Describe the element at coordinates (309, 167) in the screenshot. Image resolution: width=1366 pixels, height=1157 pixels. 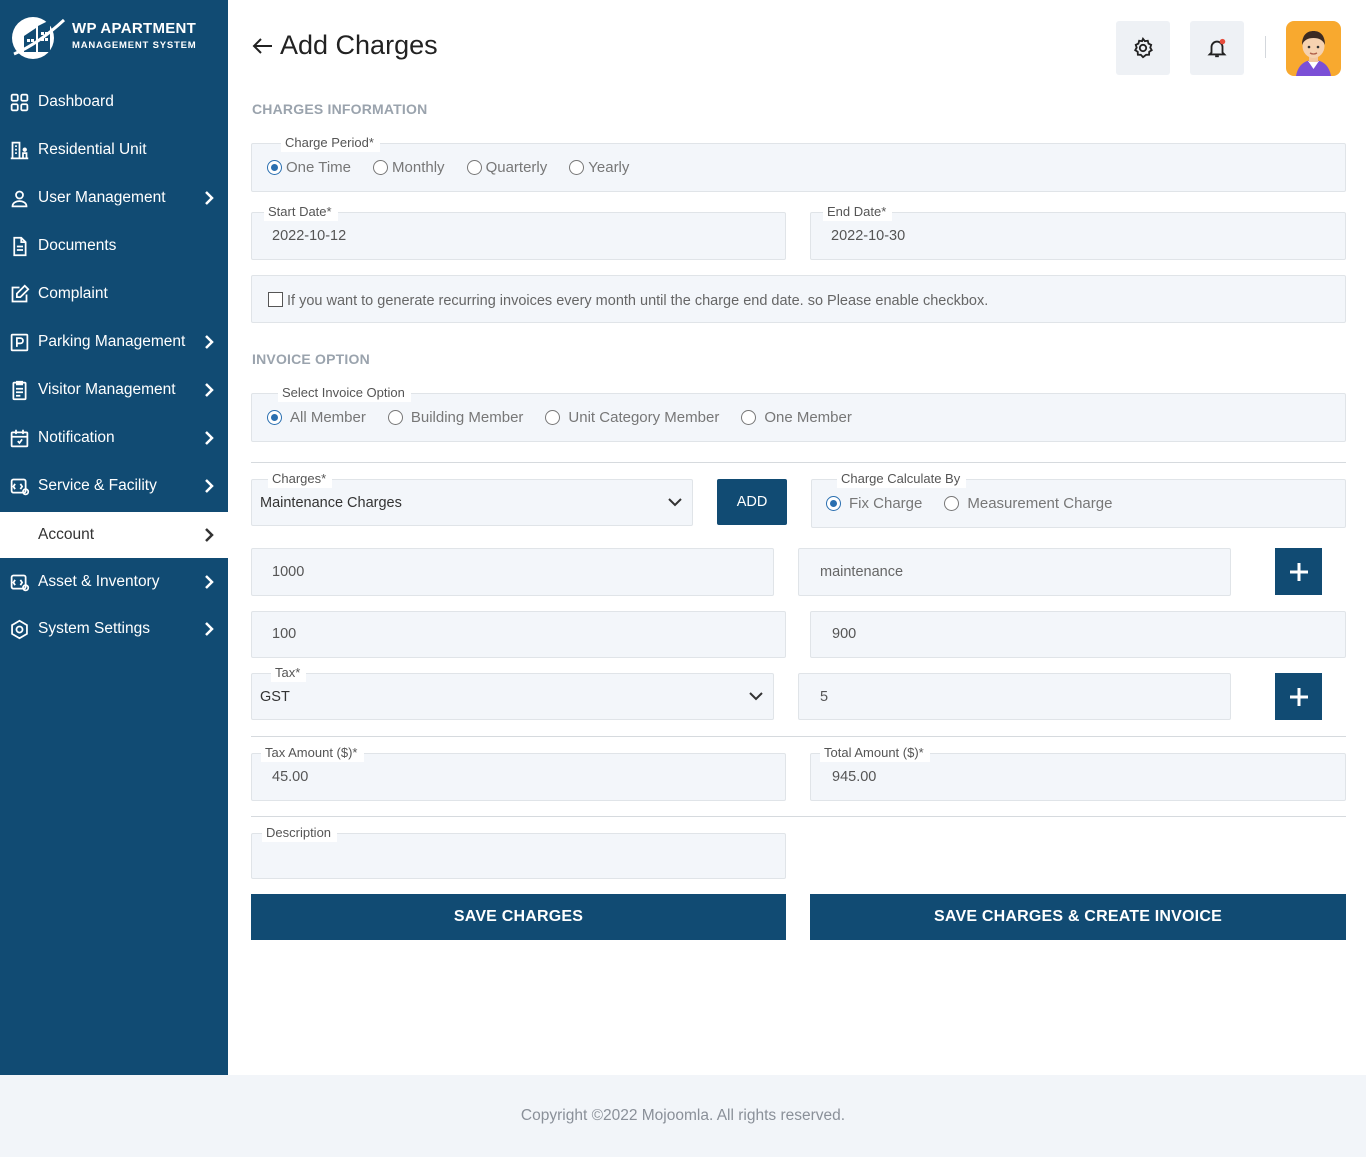
I see `radio-one-time: One Time` at that location.